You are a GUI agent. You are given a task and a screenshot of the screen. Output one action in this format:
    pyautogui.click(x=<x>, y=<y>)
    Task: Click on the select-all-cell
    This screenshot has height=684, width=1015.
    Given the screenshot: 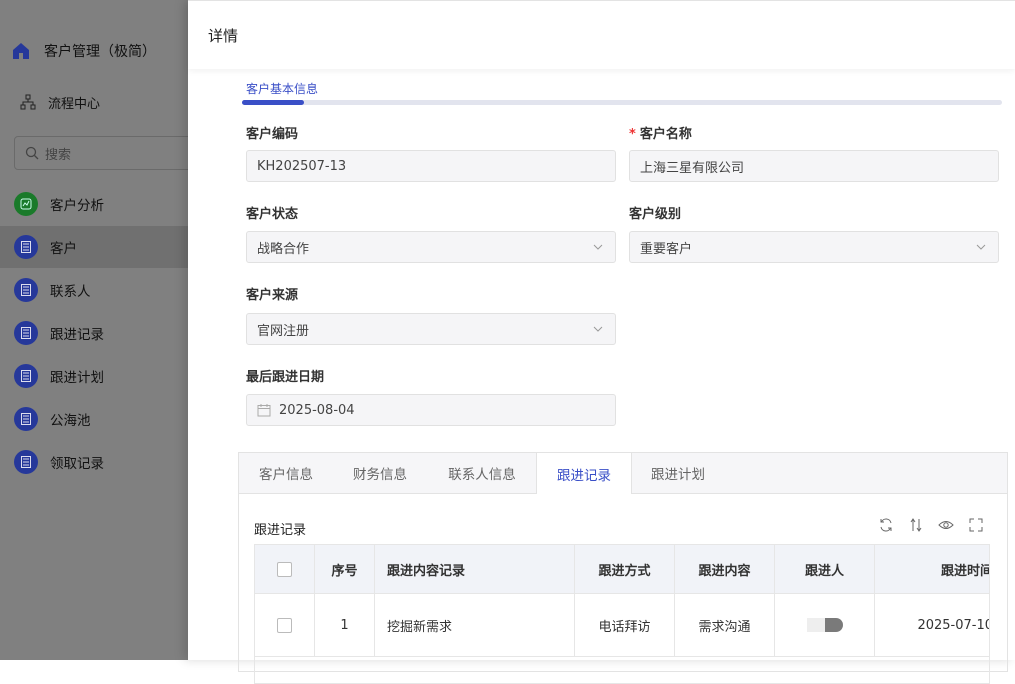 What is the action you would take?
    pyautogui.click(x=285, y=569)
    